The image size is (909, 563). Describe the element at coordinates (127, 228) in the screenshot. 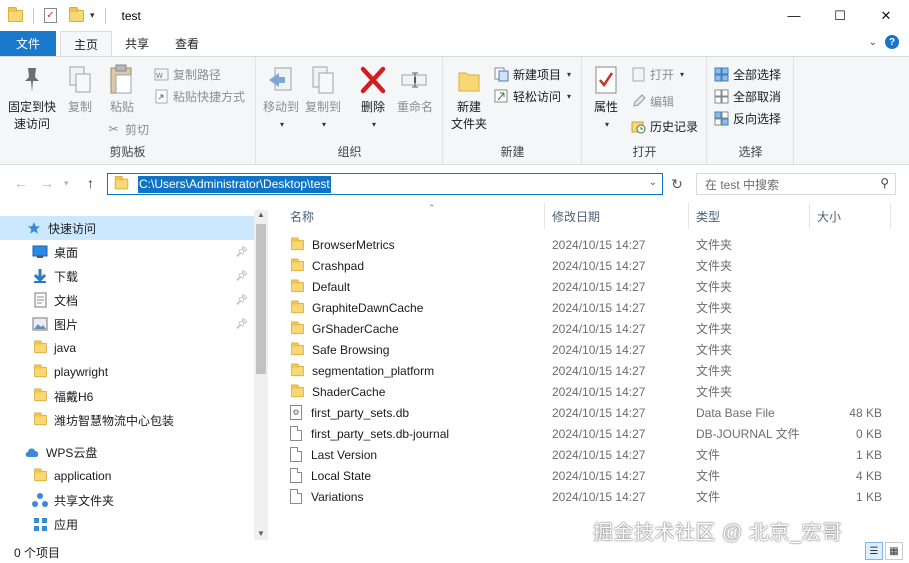

I see `nav-item-quick-access: 快速访问` at that location.